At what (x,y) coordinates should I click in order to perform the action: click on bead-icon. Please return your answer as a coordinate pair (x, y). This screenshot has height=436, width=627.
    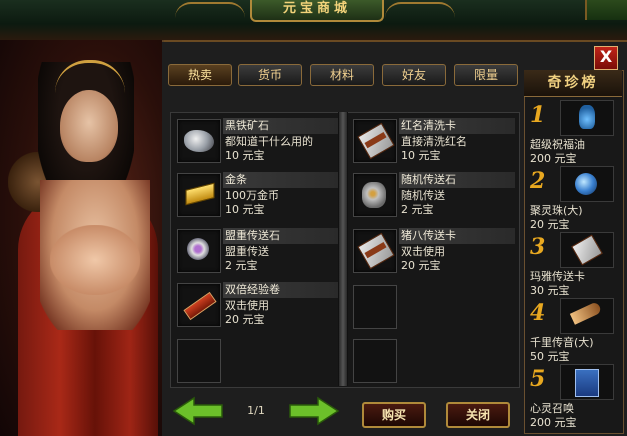
    Looking at the image, I should click on (586, 184).